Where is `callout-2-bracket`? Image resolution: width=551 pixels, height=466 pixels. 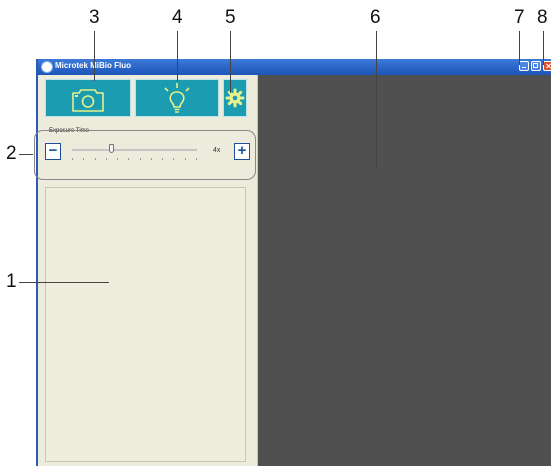 callout-2-bracket is located at coordinates (145, 155).